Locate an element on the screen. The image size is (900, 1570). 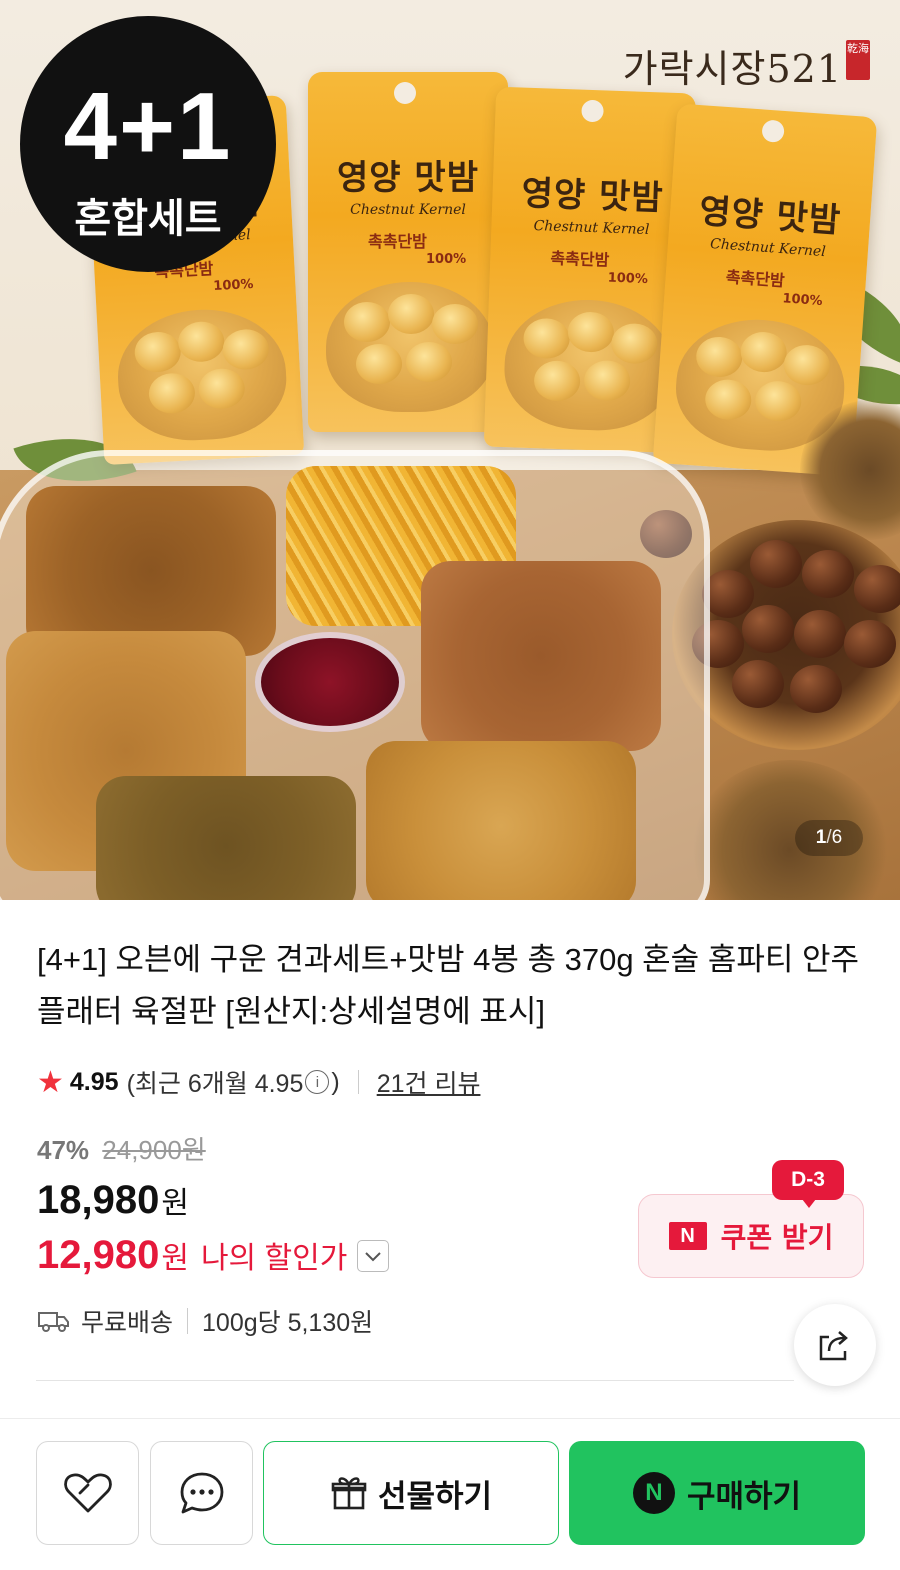
my-price-amount: 12,980 is located at coordinates (98, 1255).